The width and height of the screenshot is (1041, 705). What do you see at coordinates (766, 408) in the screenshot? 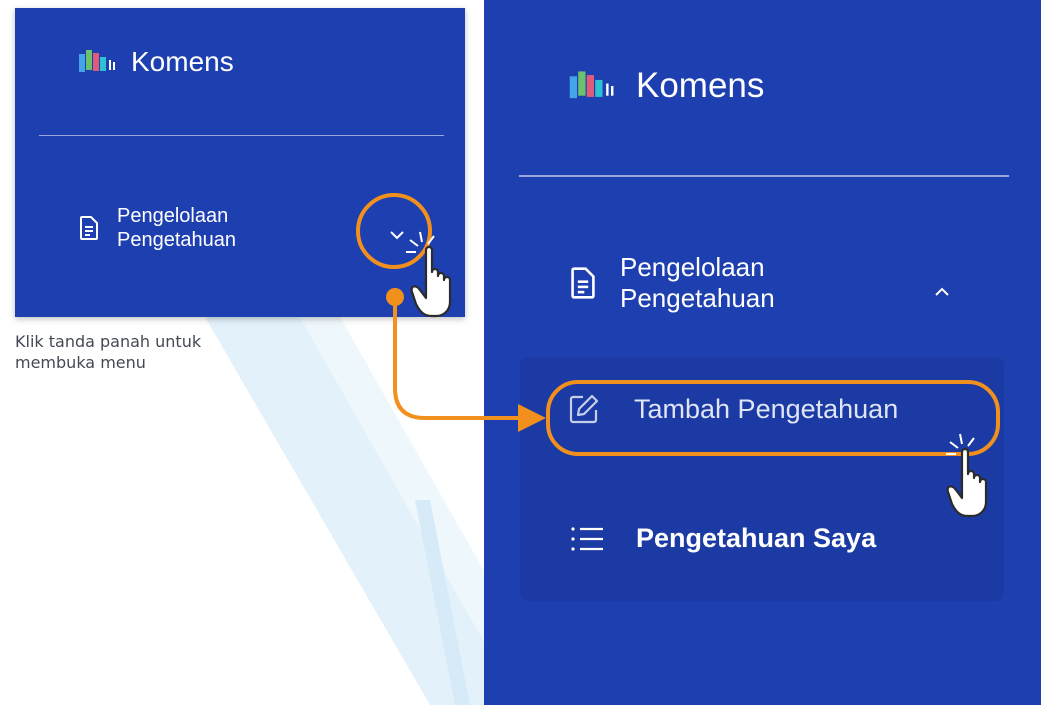
I see `submenu-label: Tambah Pengetahuan` at bounding box center [766, 408].